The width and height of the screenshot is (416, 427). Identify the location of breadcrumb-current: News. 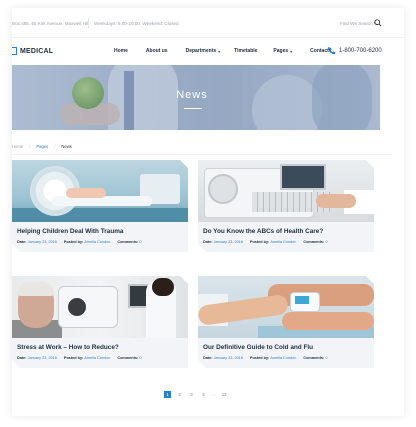
(66, 146).